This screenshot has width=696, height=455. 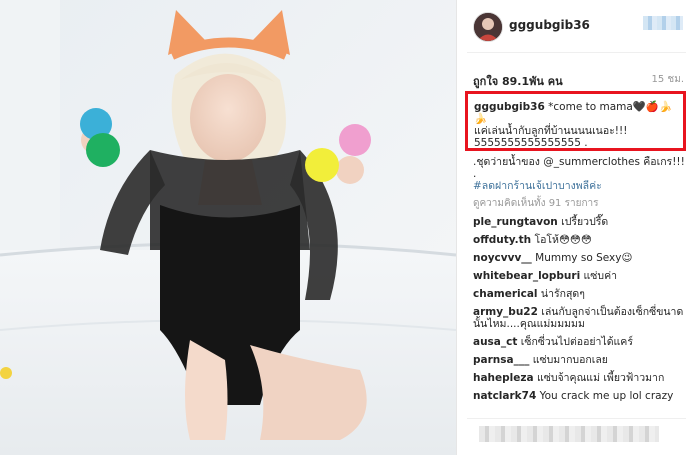 What do you see at coordinates (585, 222) in the screenshot?
I see `comment-text: เปรี้ยวปรี๊ด` at bounding box center [585, 222].